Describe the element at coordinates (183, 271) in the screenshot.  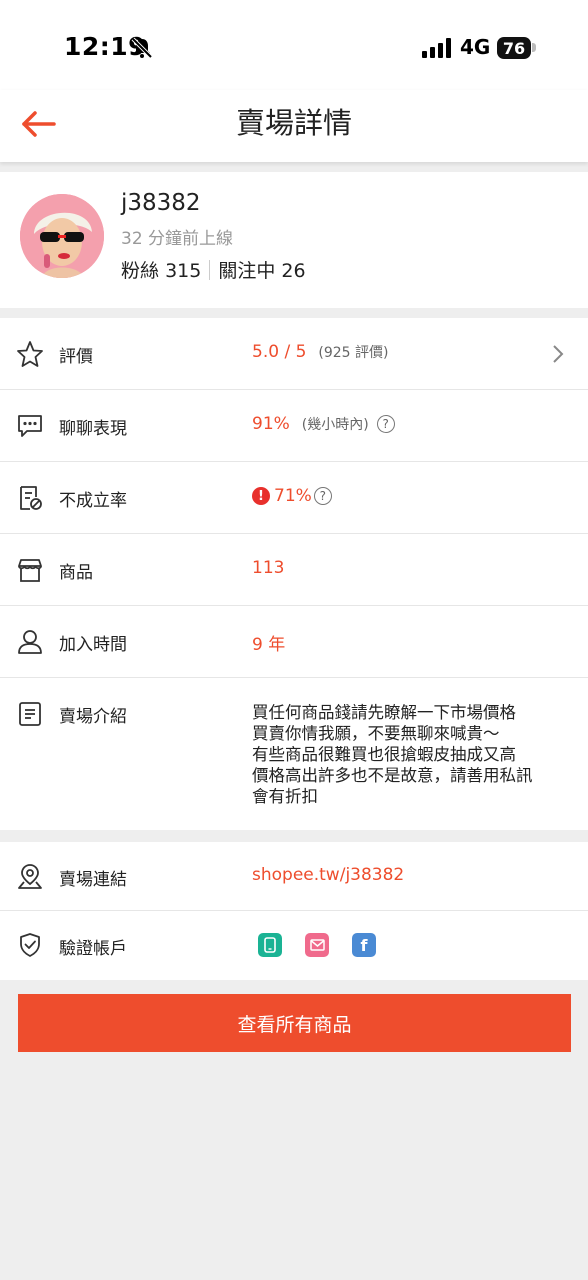
I see `followers-count: 315` at that location.